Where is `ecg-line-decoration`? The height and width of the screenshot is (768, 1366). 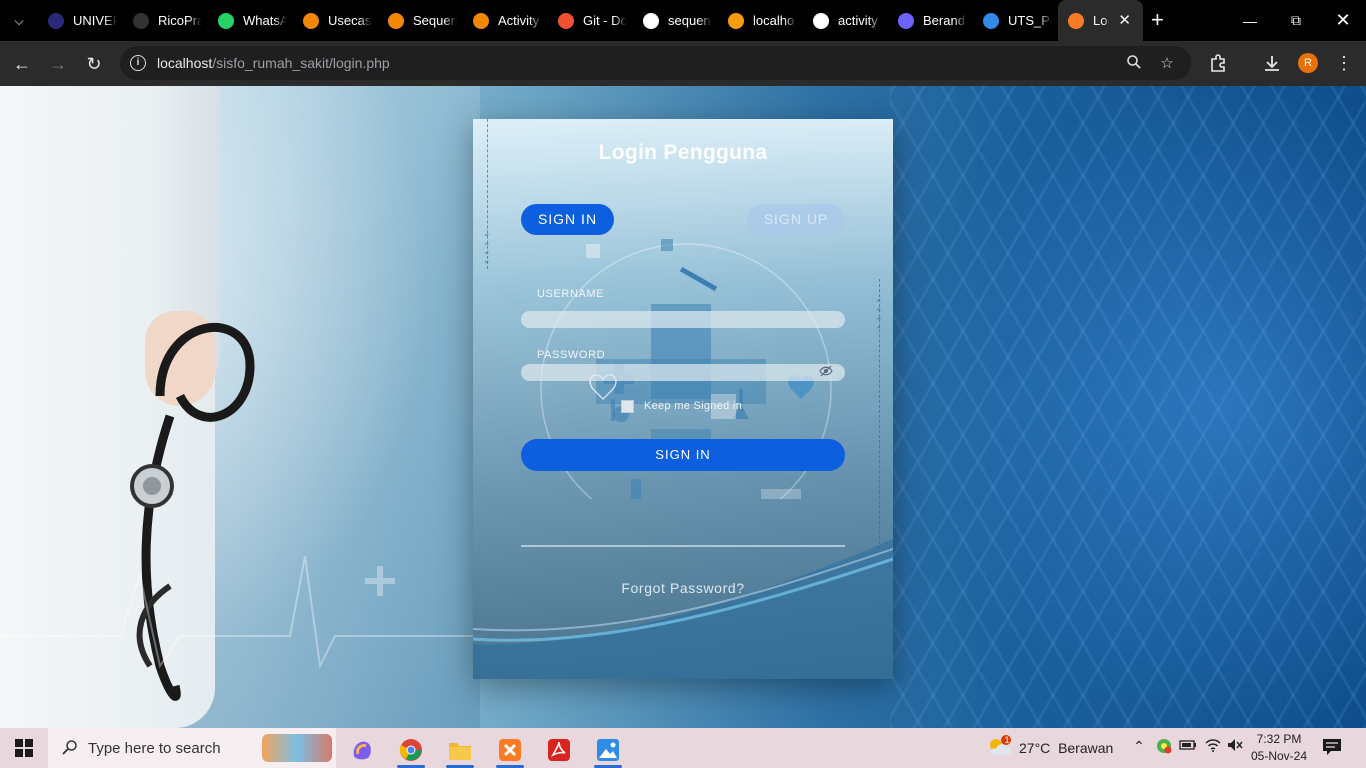 ecg-line-decoration is located at coordinates (240, 613).